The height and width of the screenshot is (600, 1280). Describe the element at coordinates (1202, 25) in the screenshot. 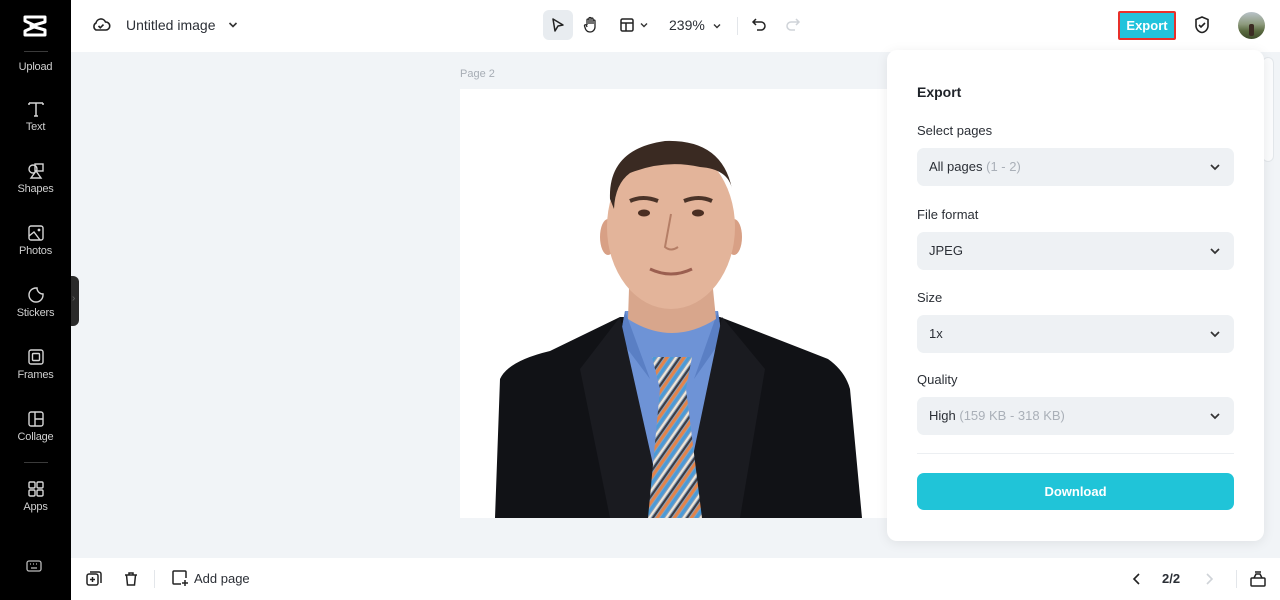

I see `shield-check-icon` at that location.